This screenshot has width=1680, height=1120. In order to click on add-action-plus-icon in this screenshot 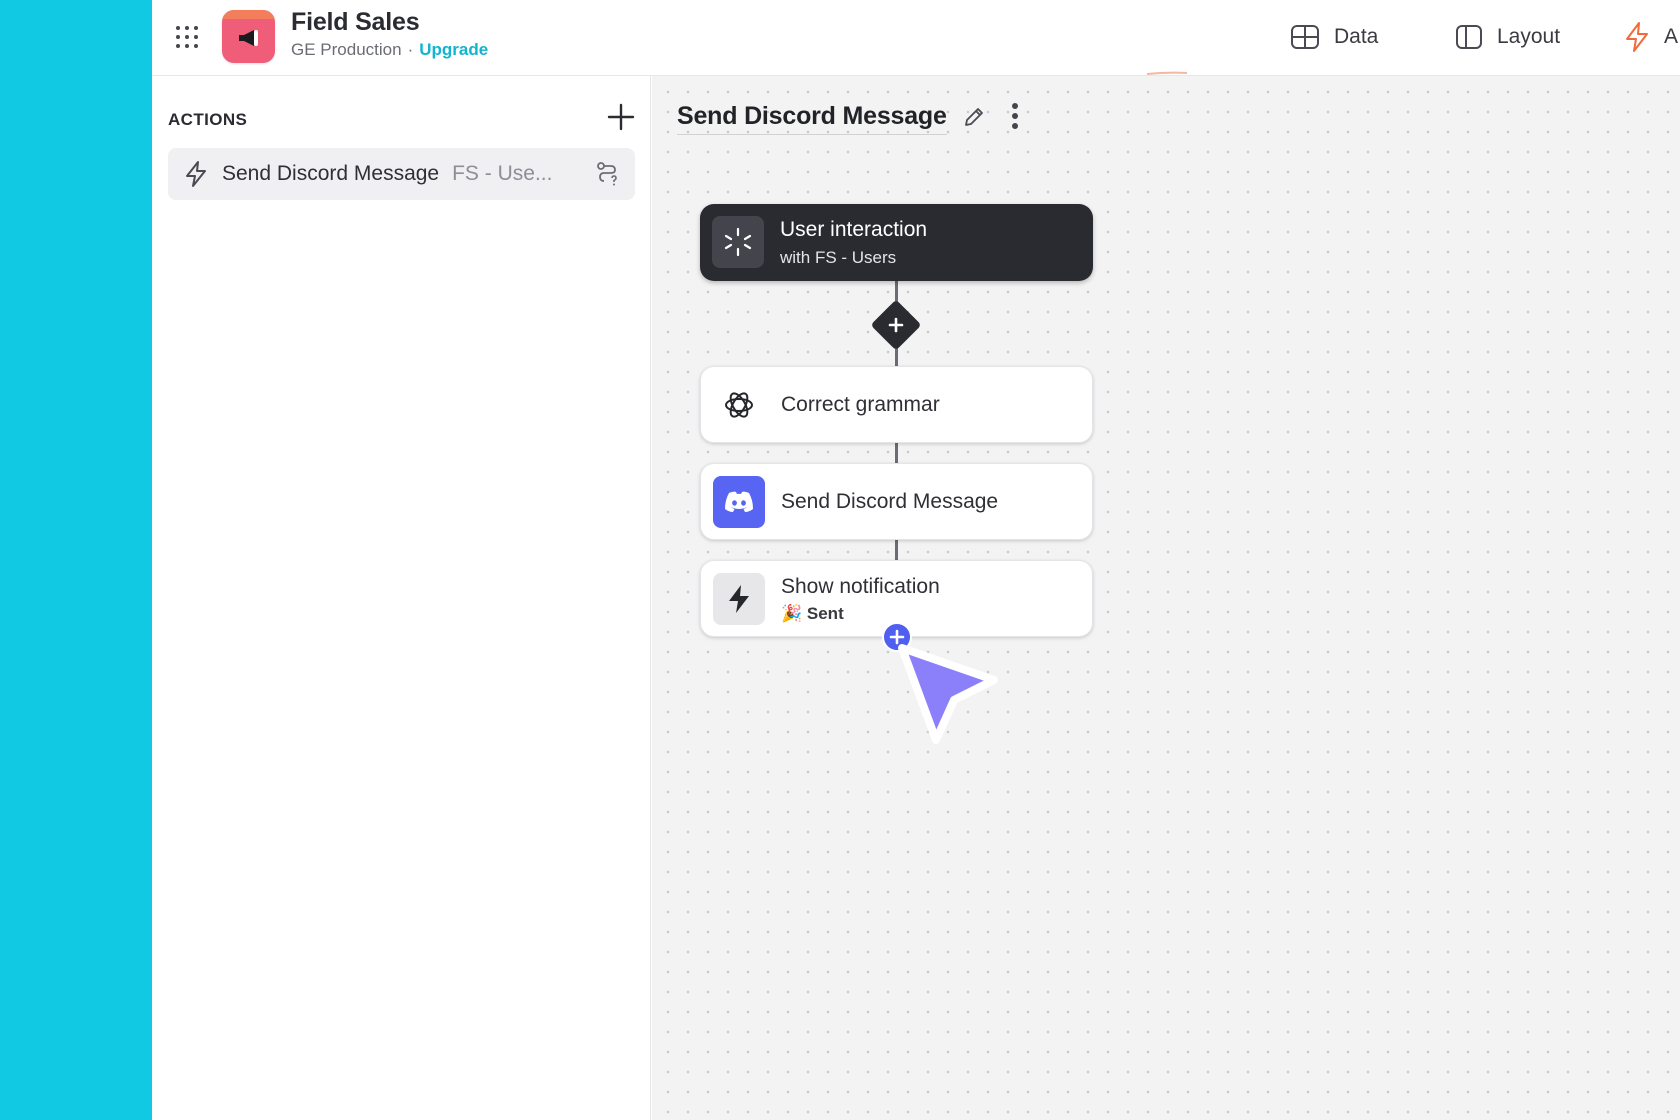, I will do `click(621, 117)`.